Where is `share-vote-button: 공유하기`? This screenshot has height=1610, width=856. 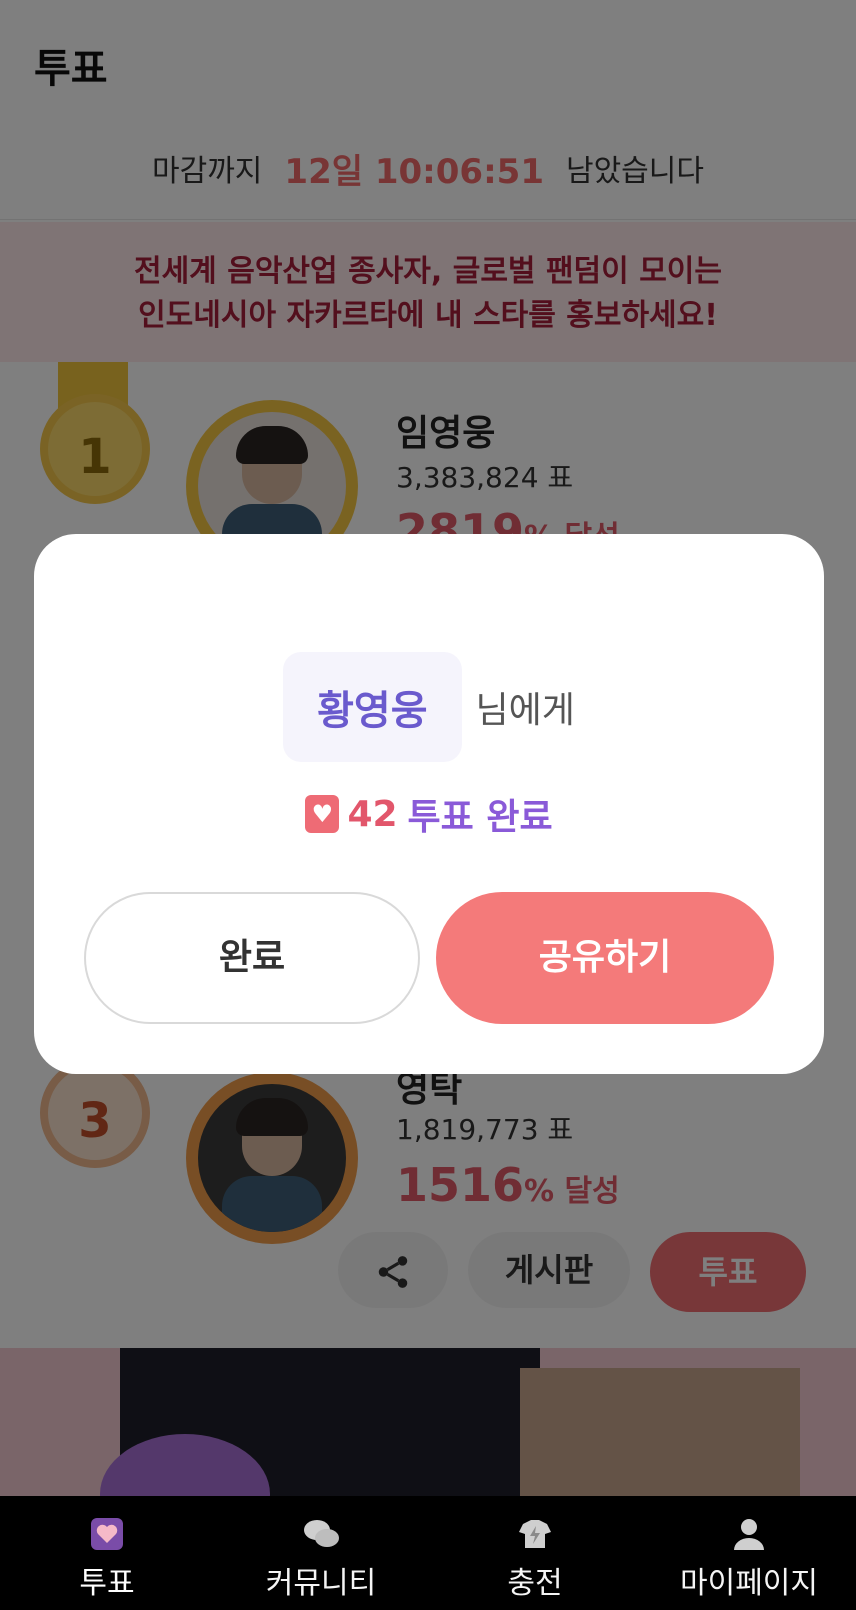
share-vote-button: 공유하기 is located at coordinates (605, 958).